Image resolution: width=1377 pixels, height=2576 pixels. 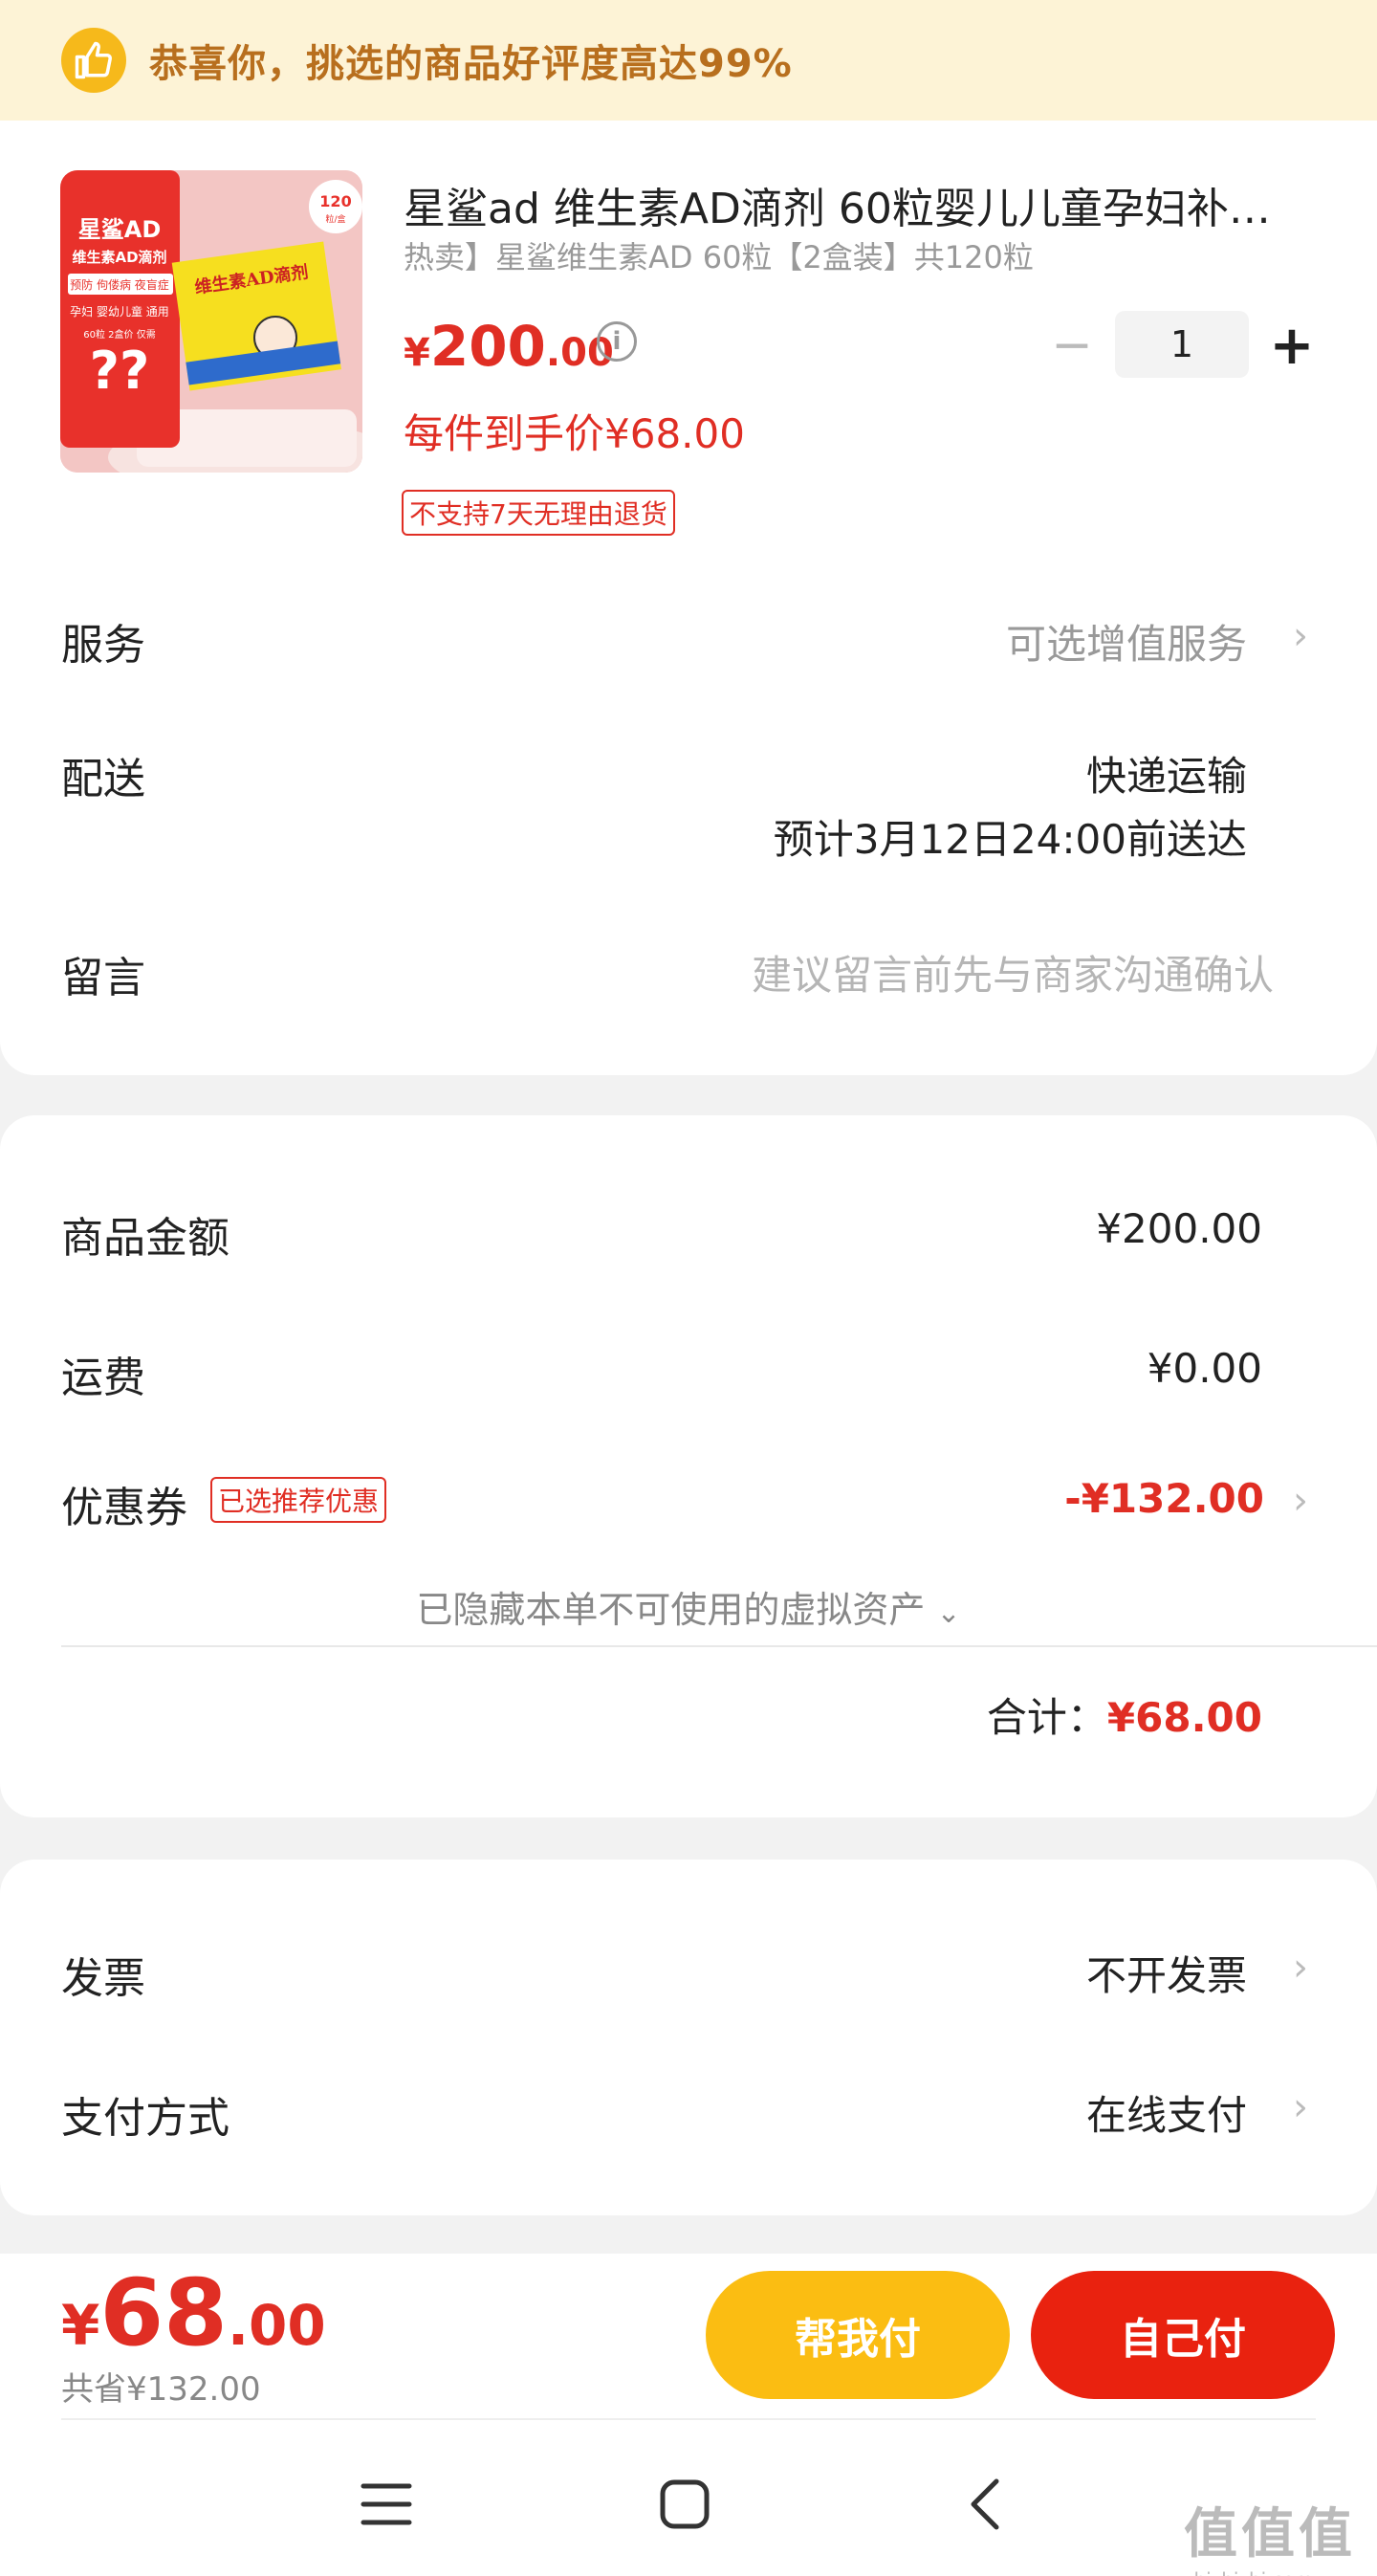 I want to click on quantity-input: 1, so click(x=1182, y=344).